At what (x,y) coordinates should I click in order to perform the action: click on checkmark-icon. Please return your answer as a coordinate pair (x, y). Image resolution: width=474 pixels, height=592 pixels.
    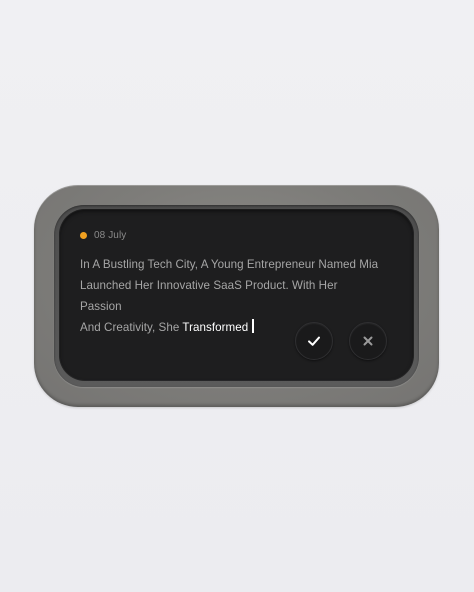
    Looking at the image, I should click on (314, 341).